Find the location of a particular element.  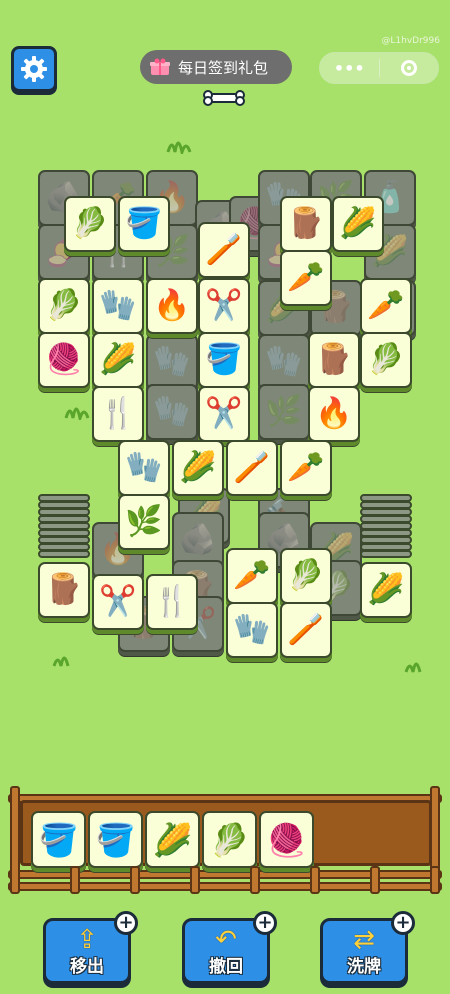

mini-program-capsule: ••• is located at coordinates (379, 68).